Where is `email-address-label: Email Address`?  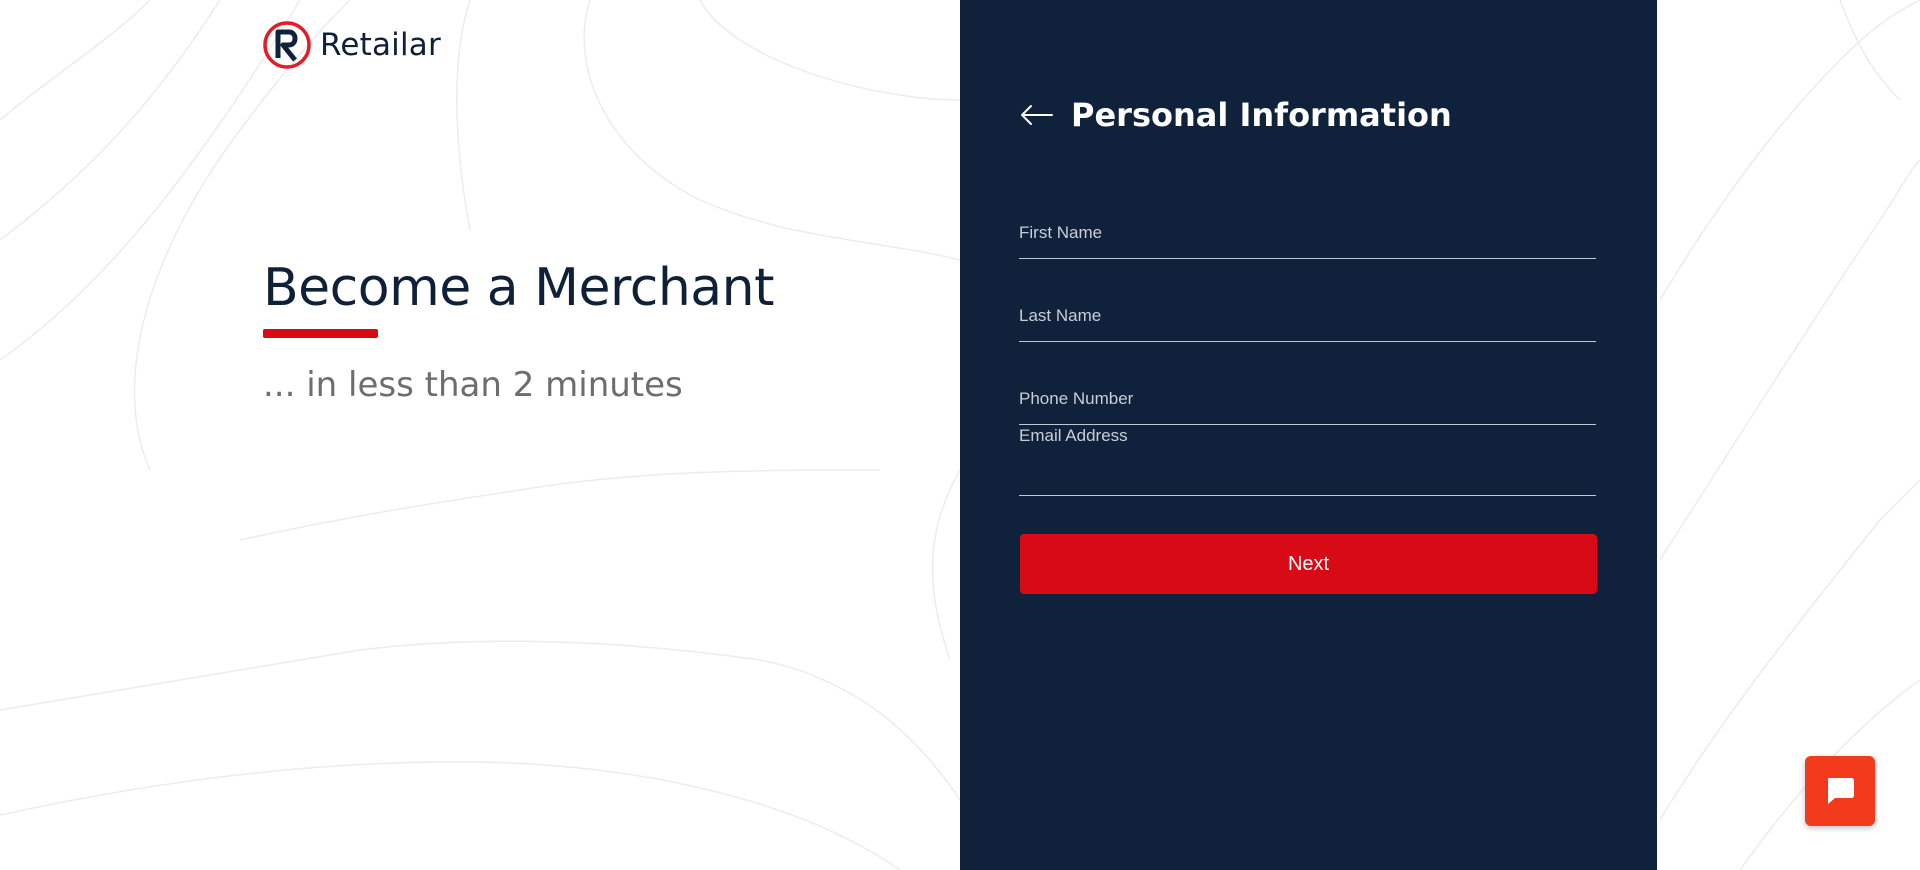
email-address-label: Email Address is located at coordinates (1073, 435).